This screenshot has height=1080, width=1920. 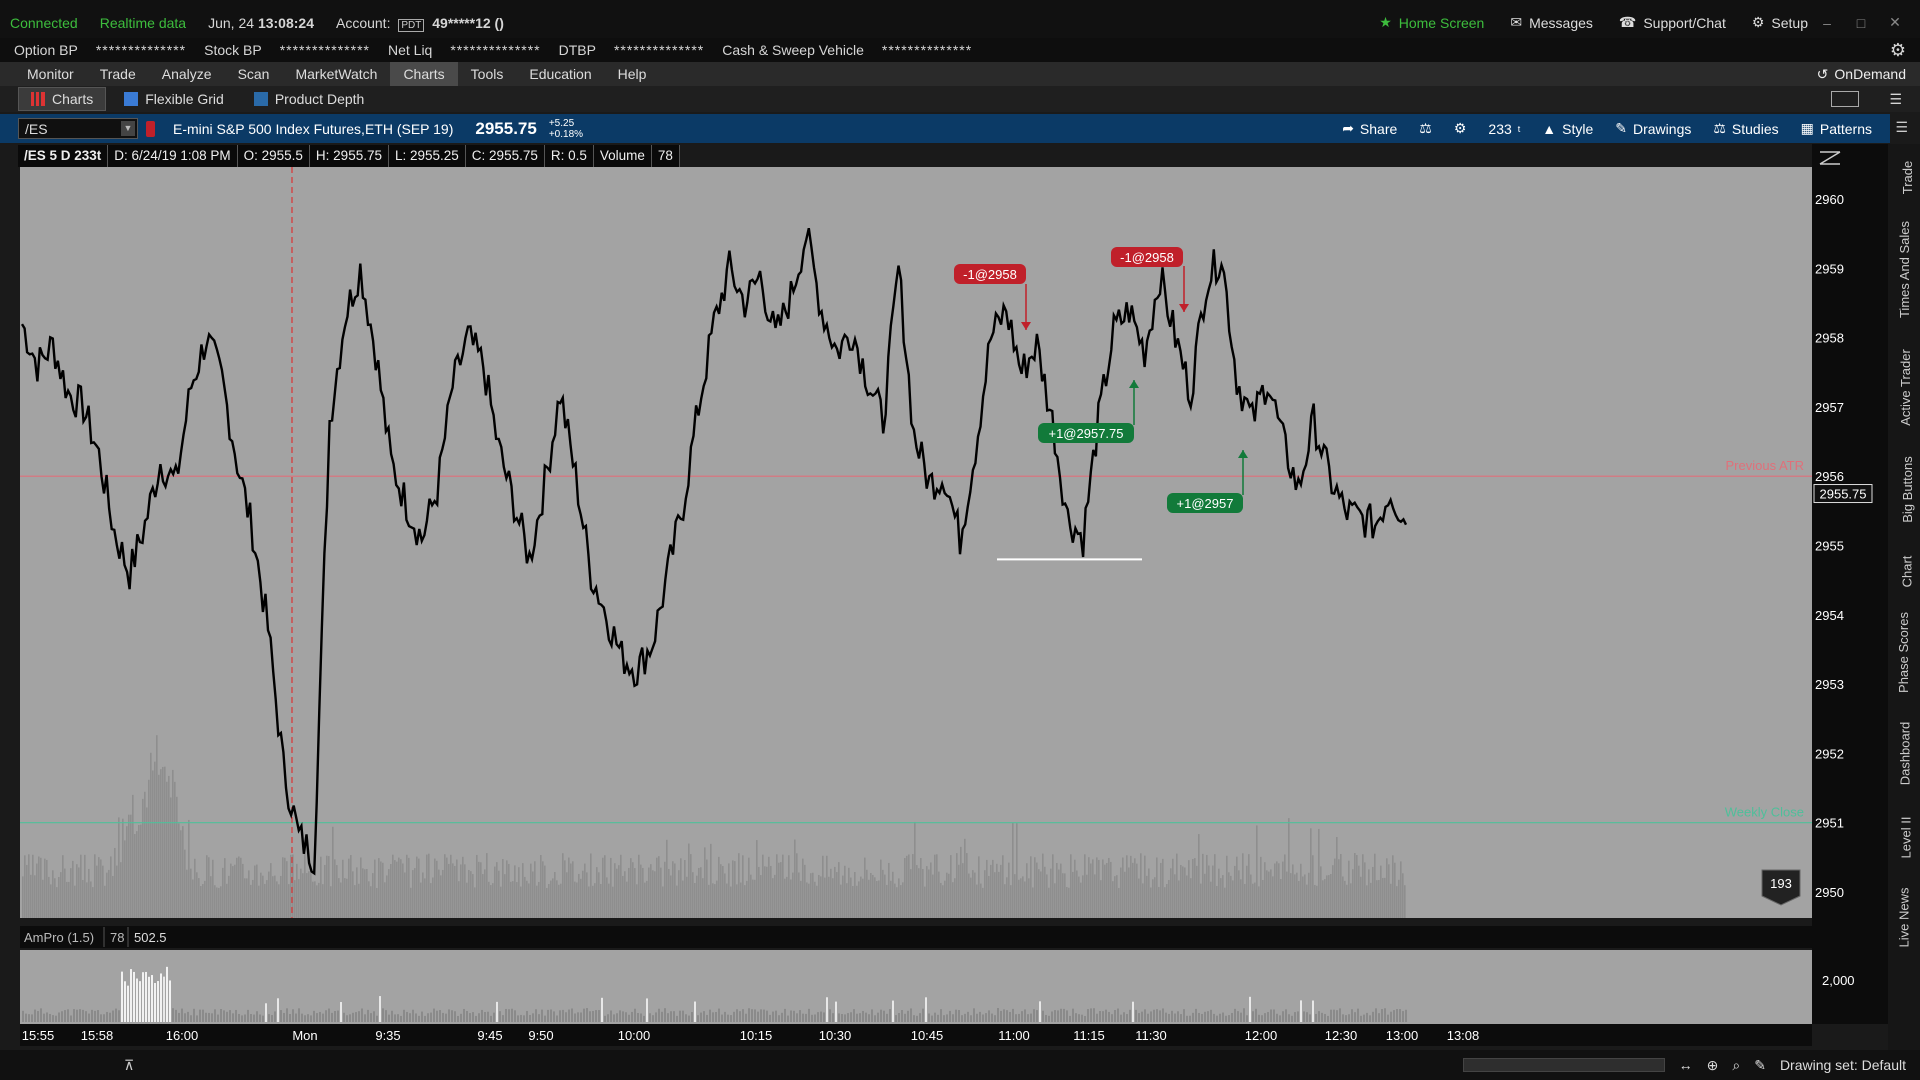 I want to click on side-tab-trade: Trade, so click(x=1907, y=177).